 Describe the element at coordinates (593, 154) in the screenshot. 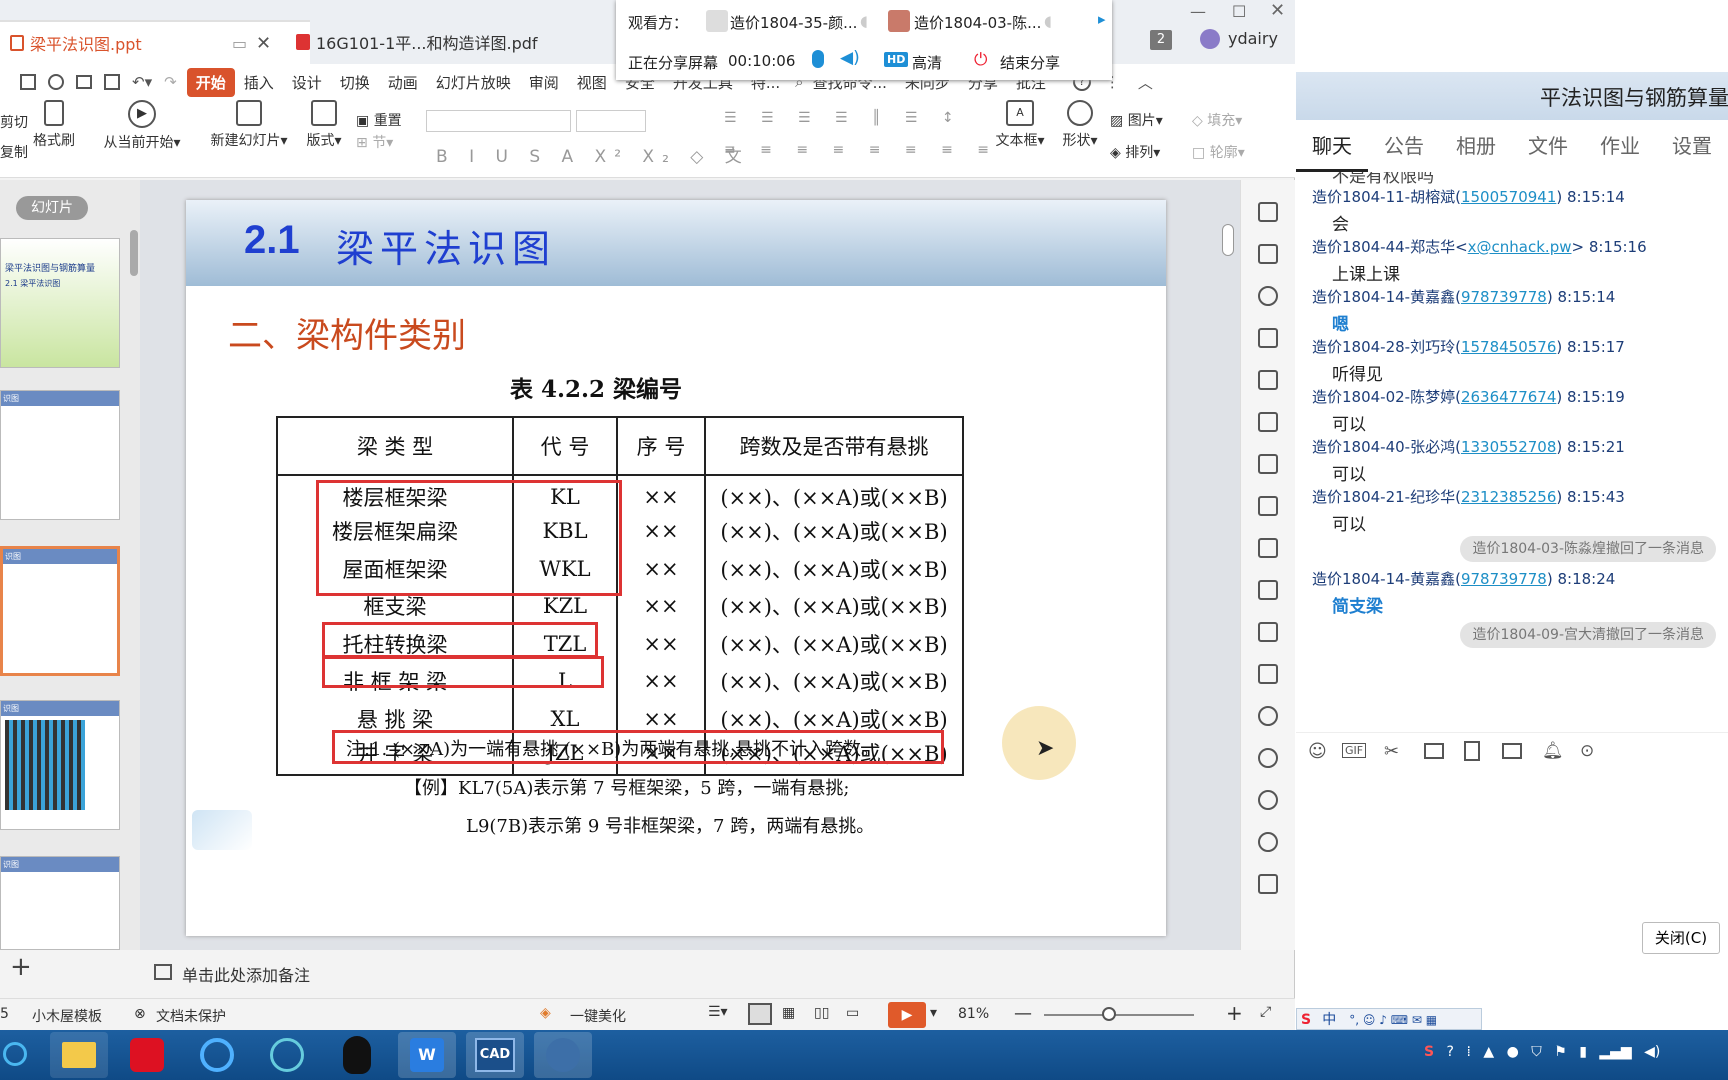

I see `font-style-buttons: B I U S A X² X₂ ◇ 文` at that location.